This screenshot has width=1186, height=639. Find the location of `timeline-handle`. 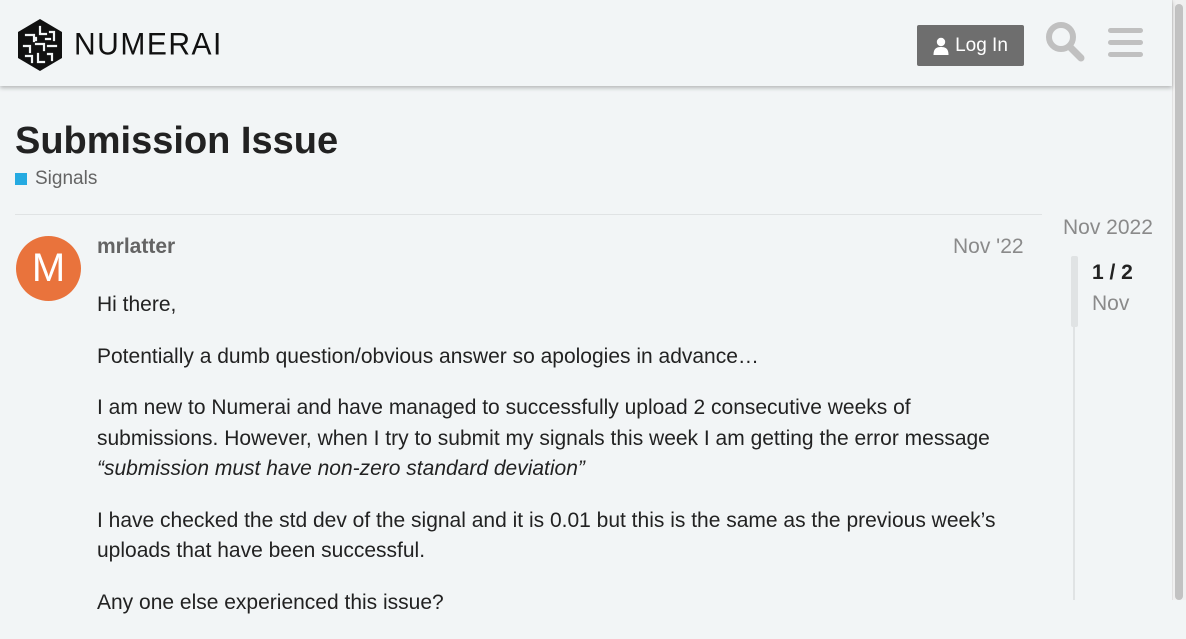

timeline-handle is located at coordinates (1074, 291).